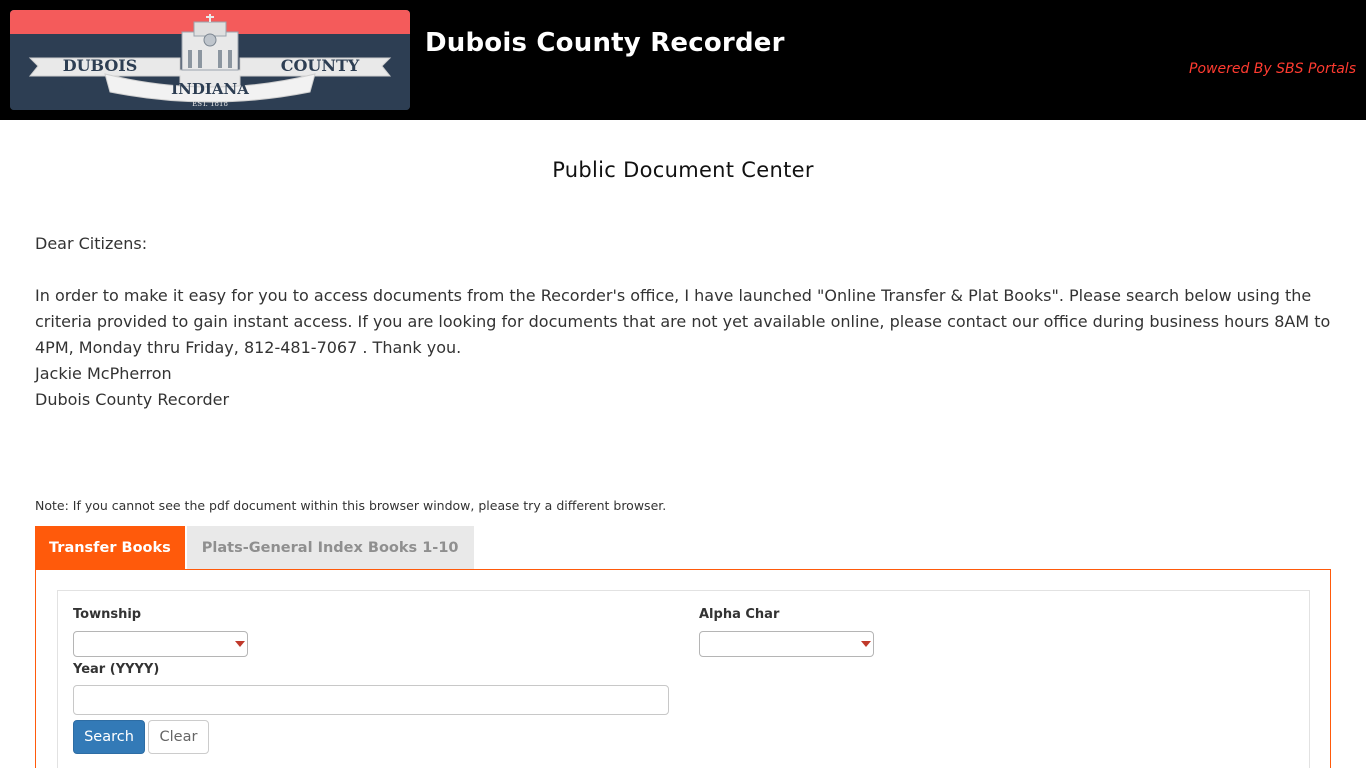 This screenshot has height=768, width=1366. I want to click on alpha-char-select, so click(786, 644).